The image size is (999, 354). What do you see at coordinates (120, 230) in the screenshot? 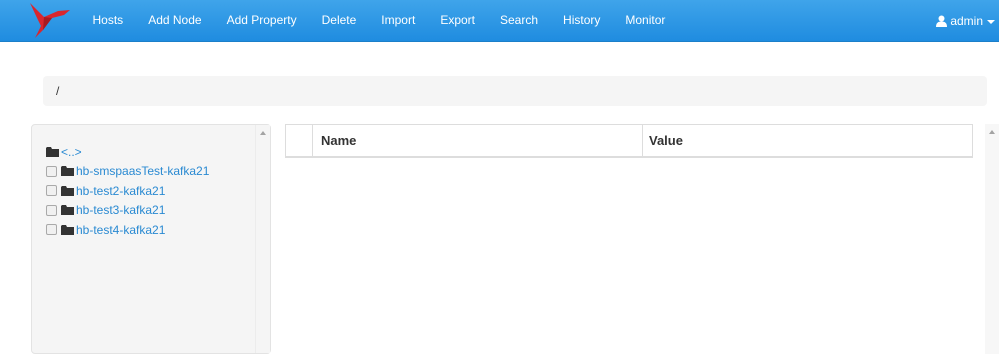
I see `tree-node-link: hb-test4-kafka21` at bounding box center [120, 230].